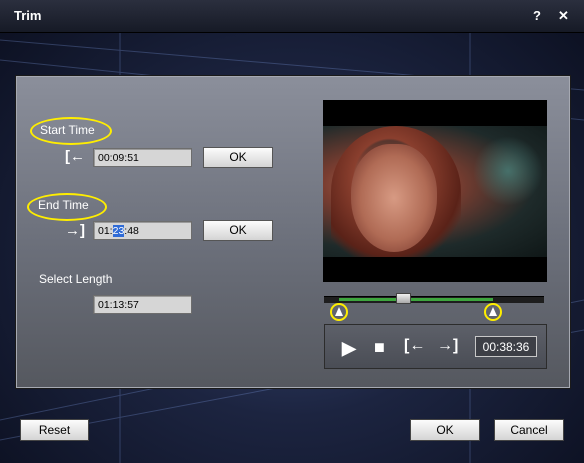 The width and height of the screenshot is (584, 463). What do you see at coordinates (379, 347) in the screenshot?
I see `stop-icon: ■` at bounding box center [379, 347].